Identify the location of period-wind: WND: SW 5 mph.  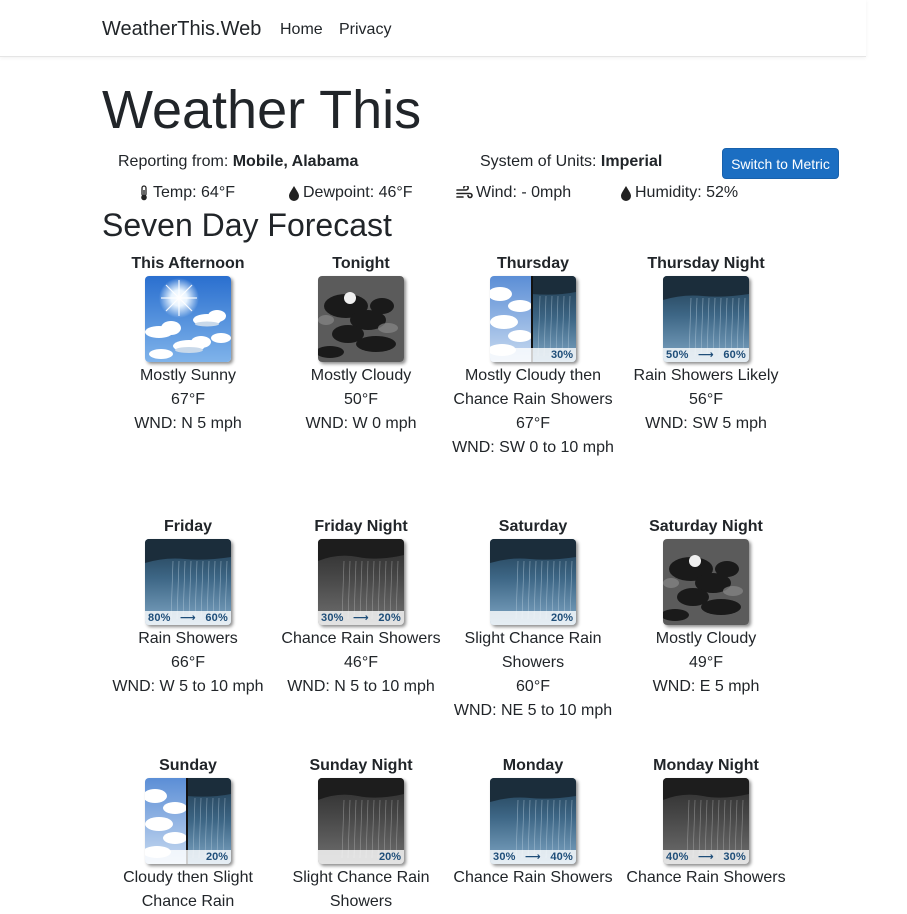
(706, 423).